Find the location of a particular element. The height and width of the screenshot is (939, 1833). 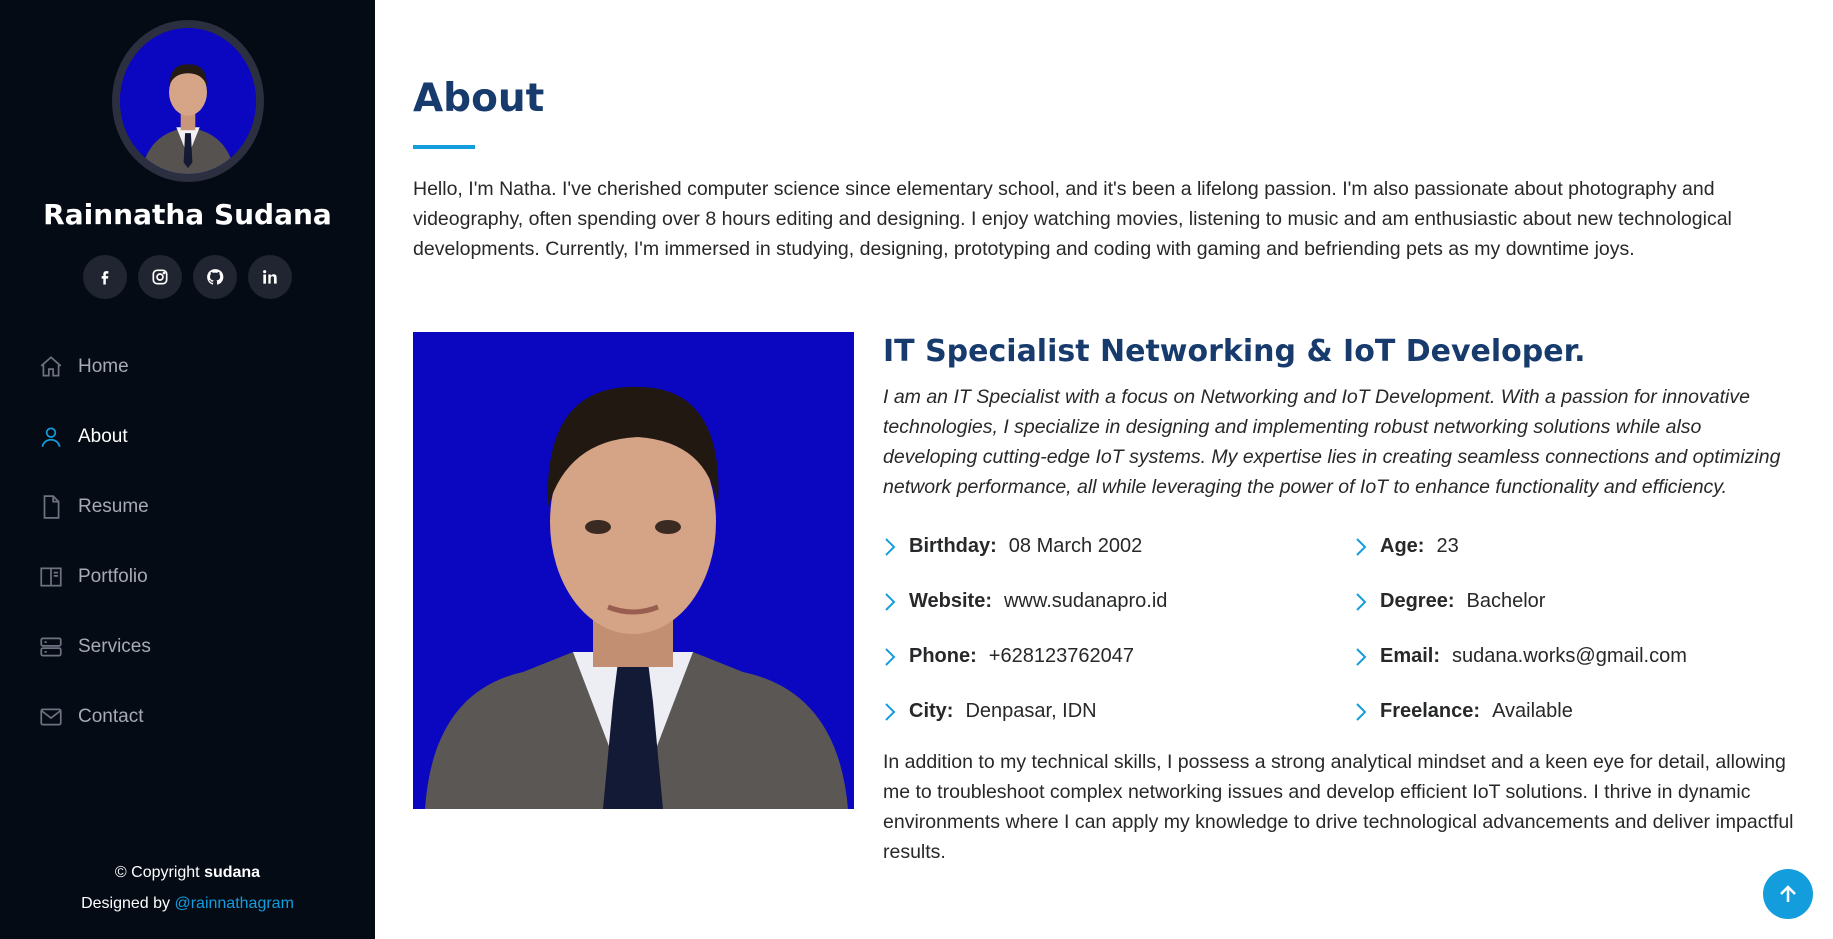

nav-item-resume: Resume is located at coordinates (93, 507).